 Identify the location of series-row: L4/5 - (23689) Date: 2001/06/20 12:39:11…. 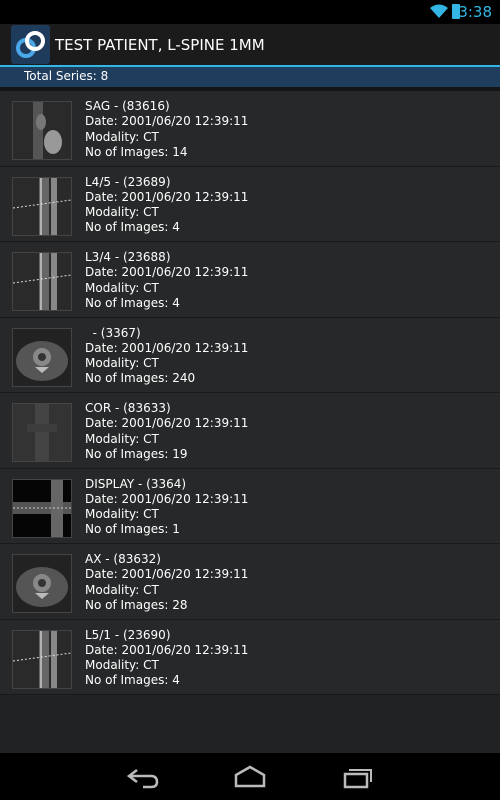
(250, 204).